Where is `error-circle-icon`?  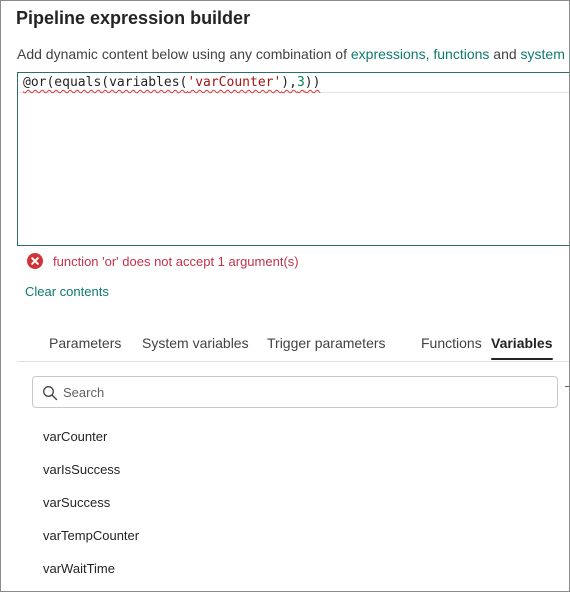 error-circle-icon is located at coordinates (35, 261).